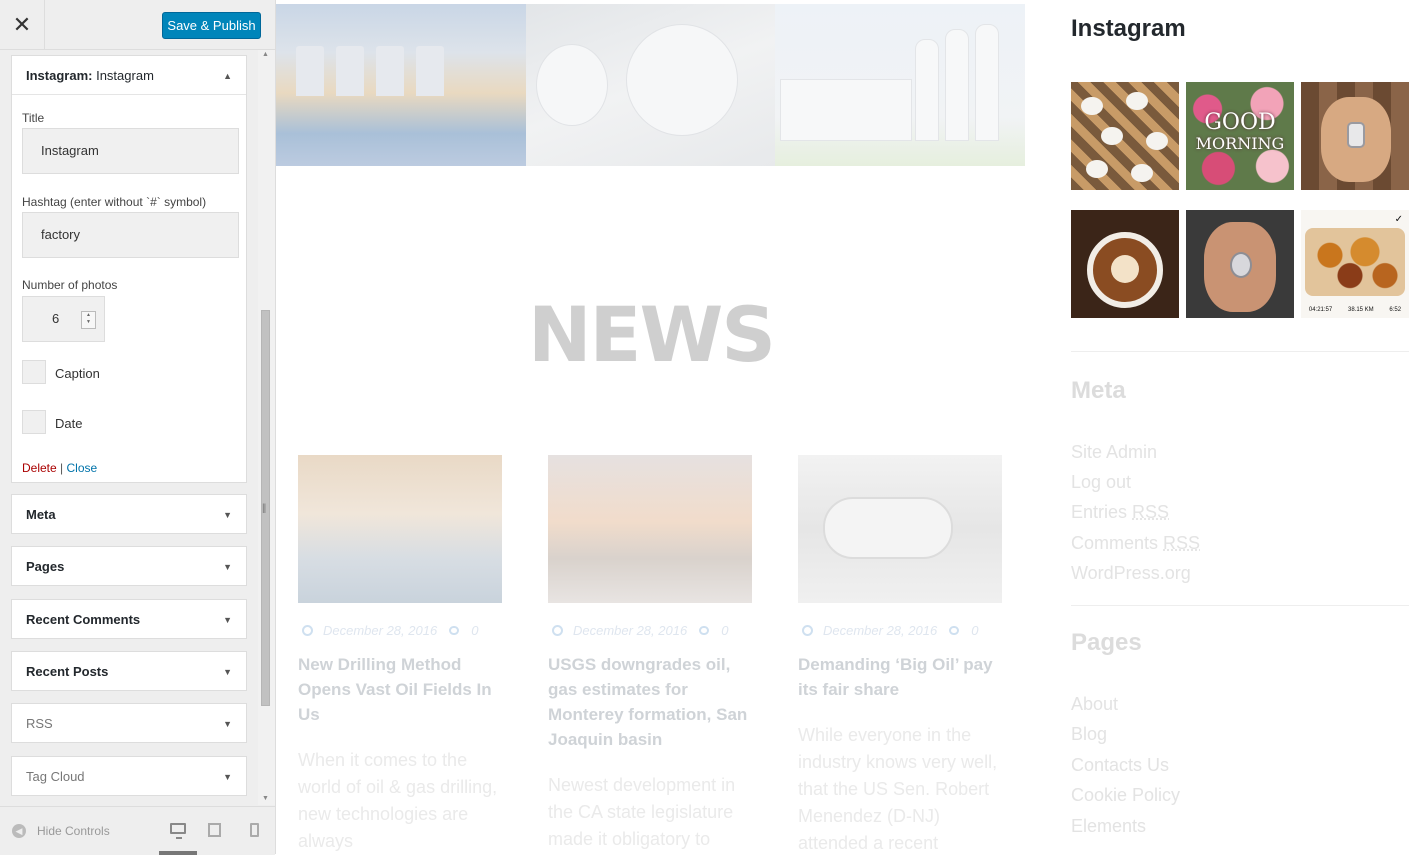 The image size is (1419, 855). Describe the element at coordinates (651, 85) in the screenshot. I see `hero-image-pipes` at that location.